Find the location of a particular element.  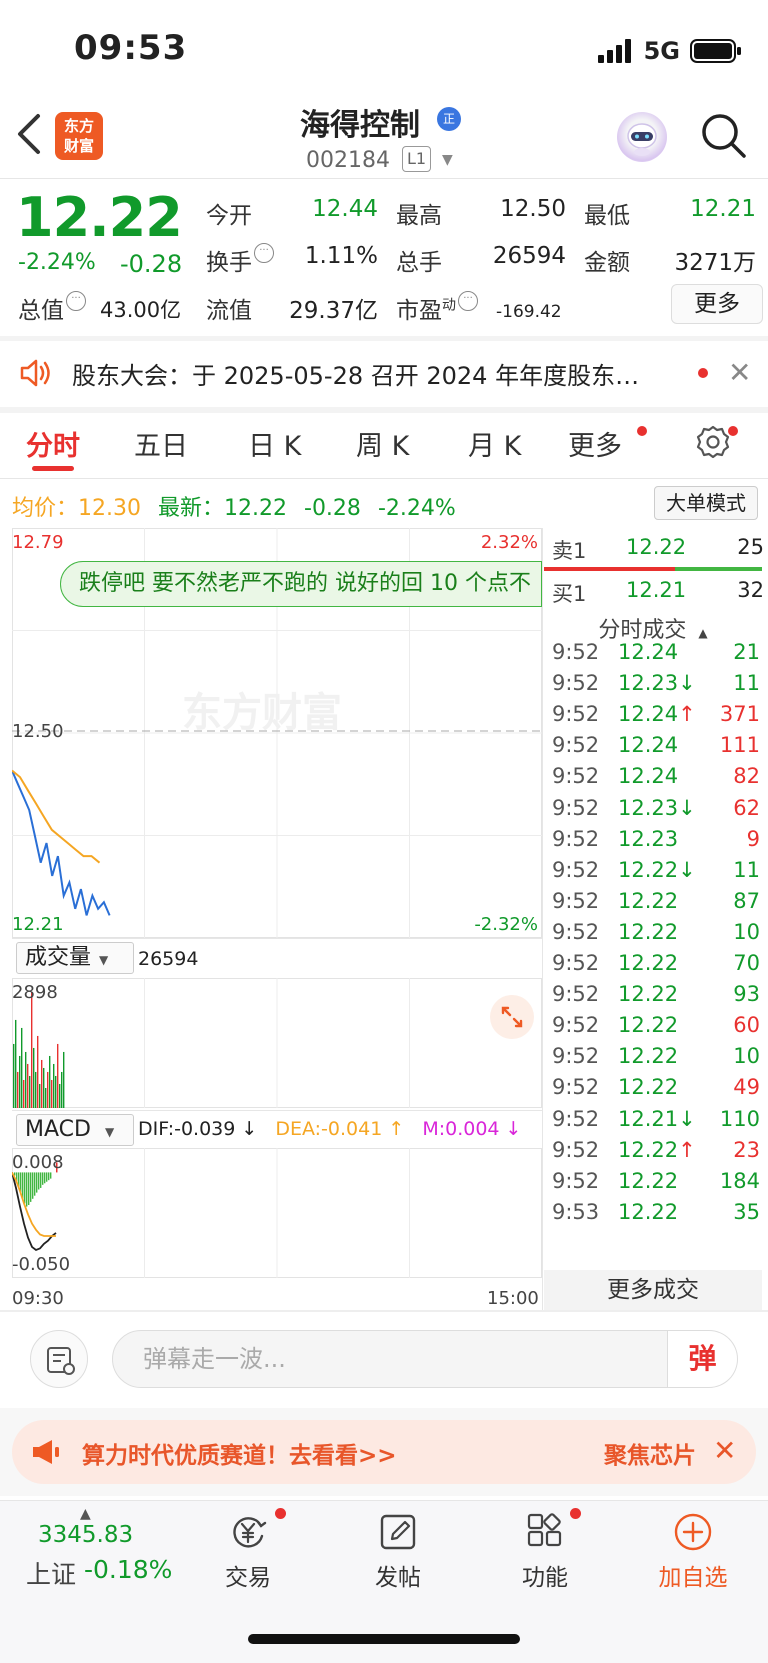

active-tab-indicator is located at coordinates (53, 468).